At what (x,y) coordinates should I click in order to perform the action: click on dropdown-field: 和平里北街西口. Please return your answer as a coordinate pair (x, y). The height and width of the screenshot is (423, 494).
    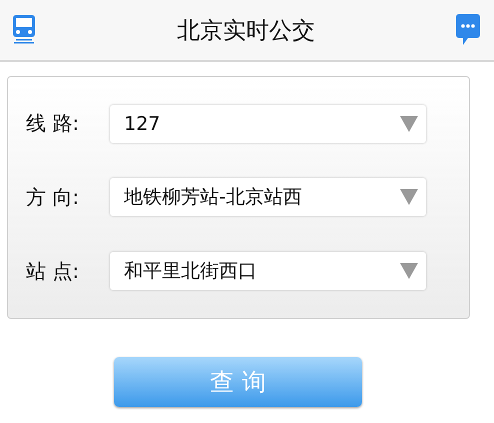
    Looking at the image, I should click on (268, 271).